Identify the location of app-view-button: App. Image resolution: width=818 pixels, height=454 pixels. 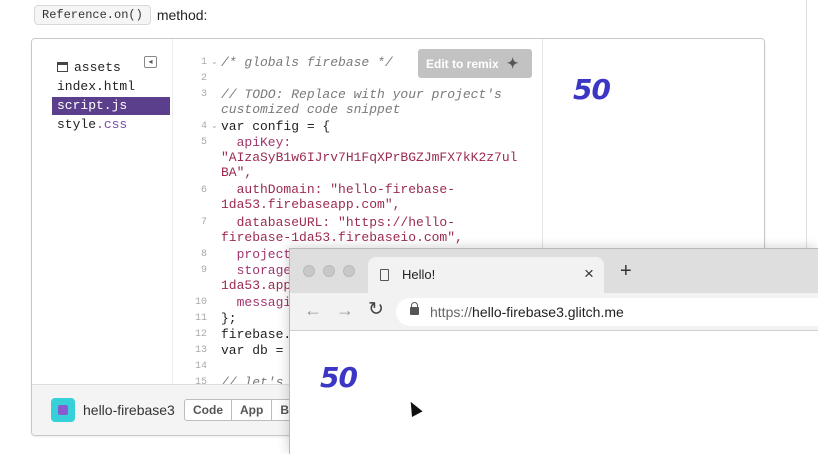
(252, 410).